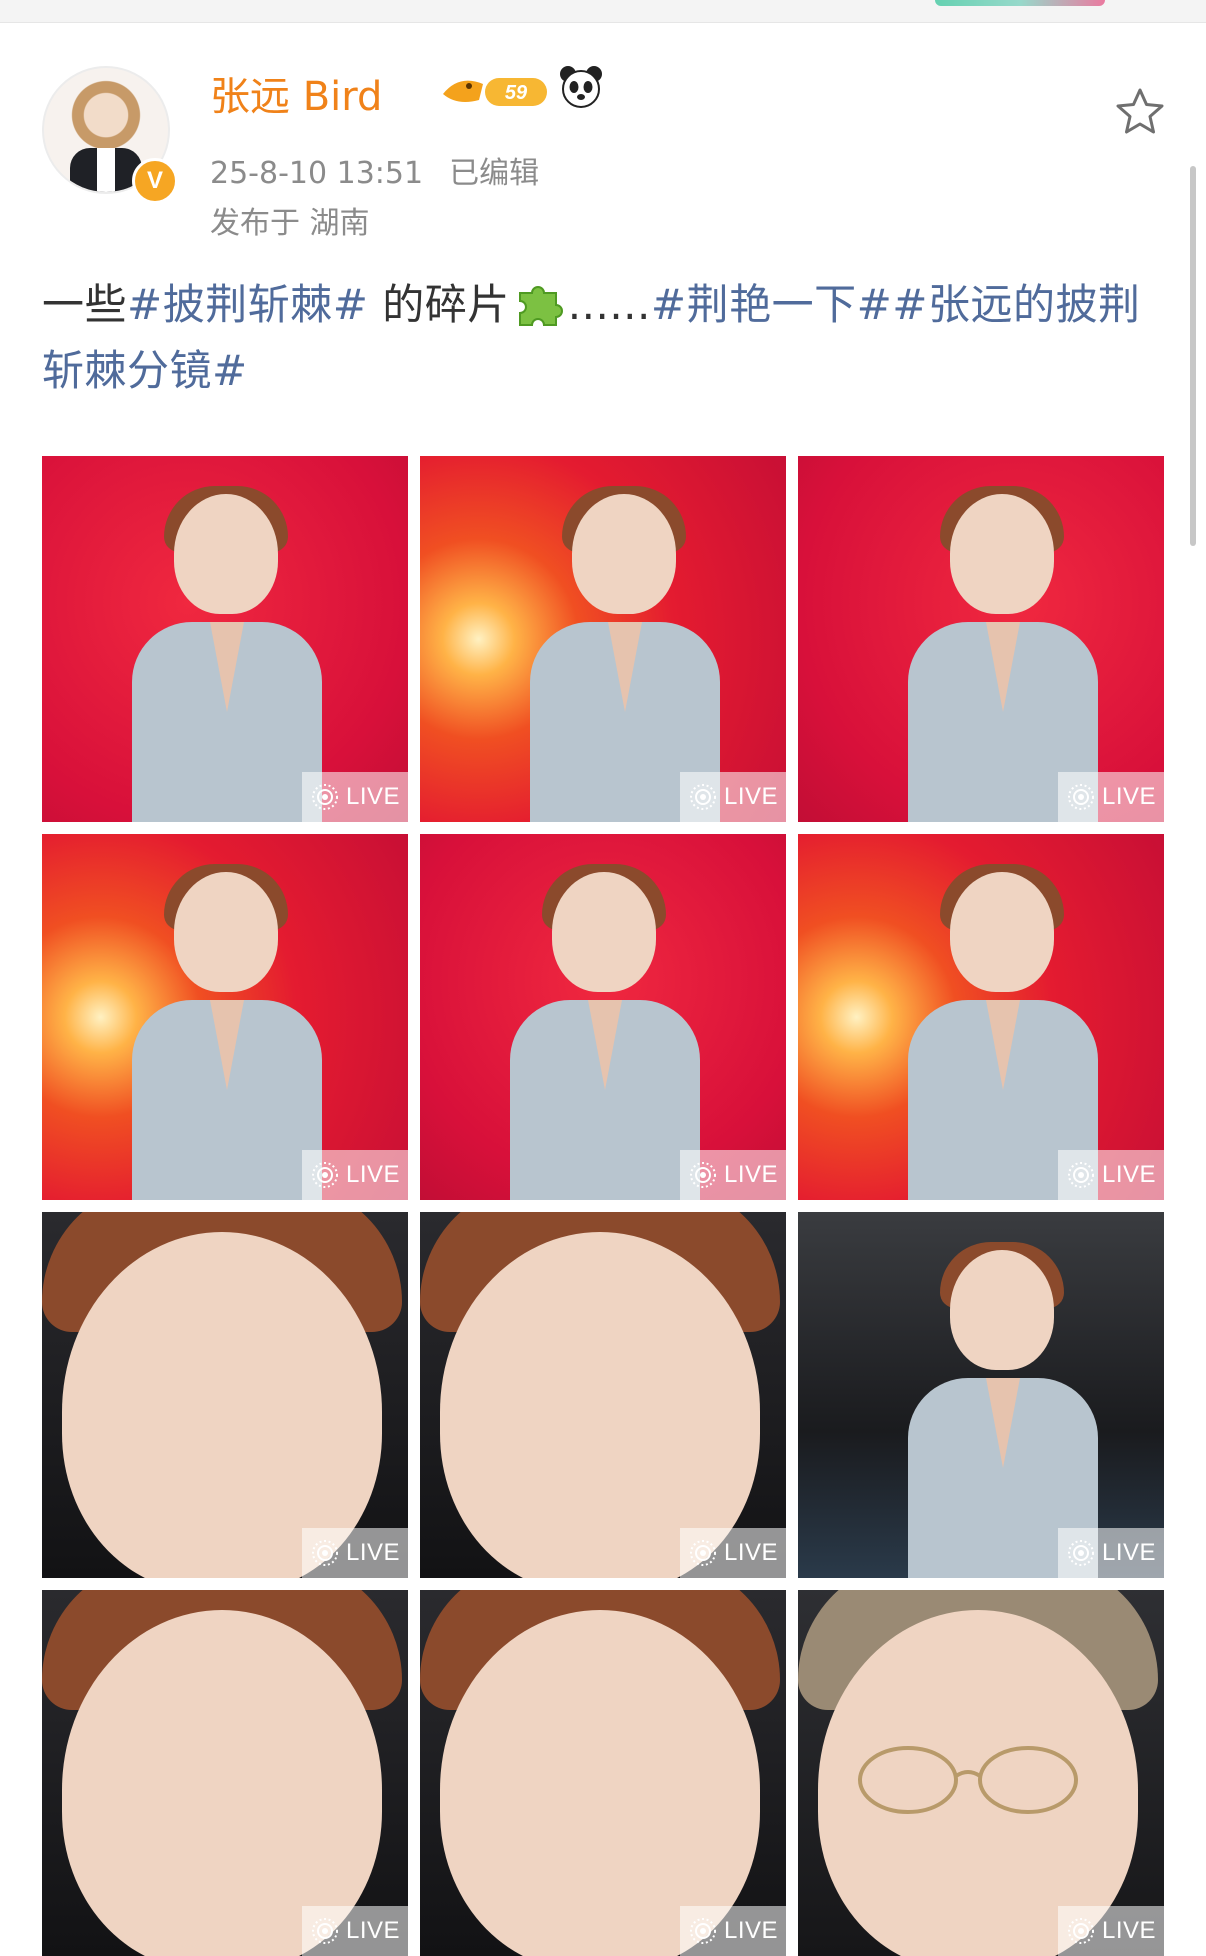  Describe the element at coordinates (495, 90) in the screenshot. I see `vip-badge-icon: 59` at that location.